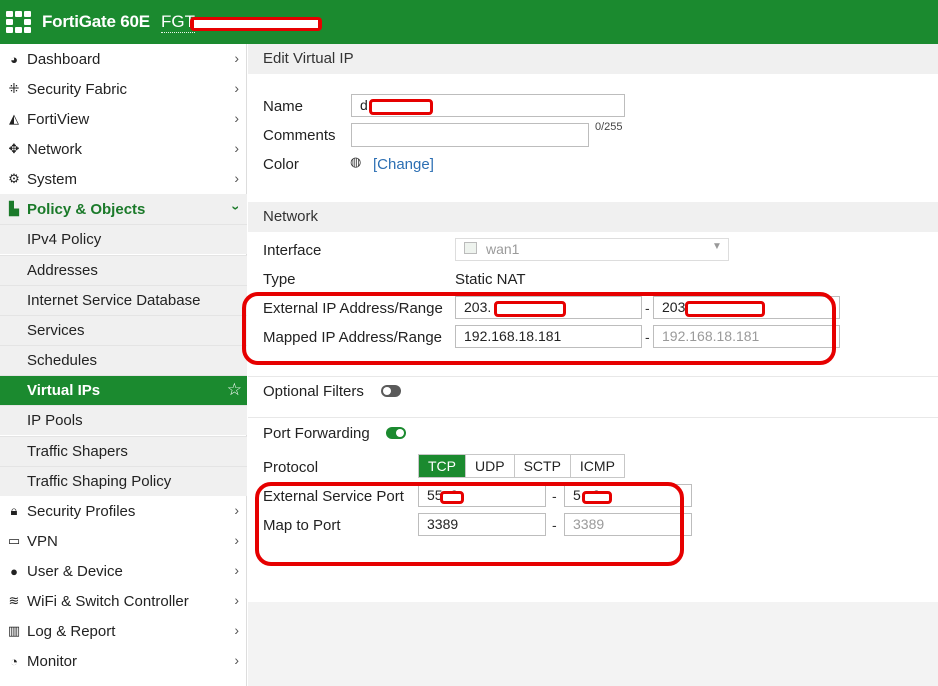 This screenshot has height=686, width=938. What do you see at coordinates (14, 540) in the screenshot?
I see `vpn-icon: ▭` at bounding box center [14, 540].